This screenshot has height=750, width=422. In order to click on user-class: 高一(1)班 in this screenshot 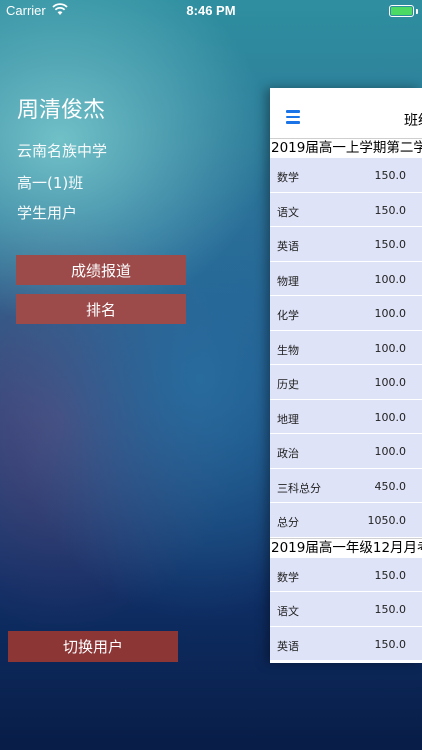, I will do `click(50, 183)`.